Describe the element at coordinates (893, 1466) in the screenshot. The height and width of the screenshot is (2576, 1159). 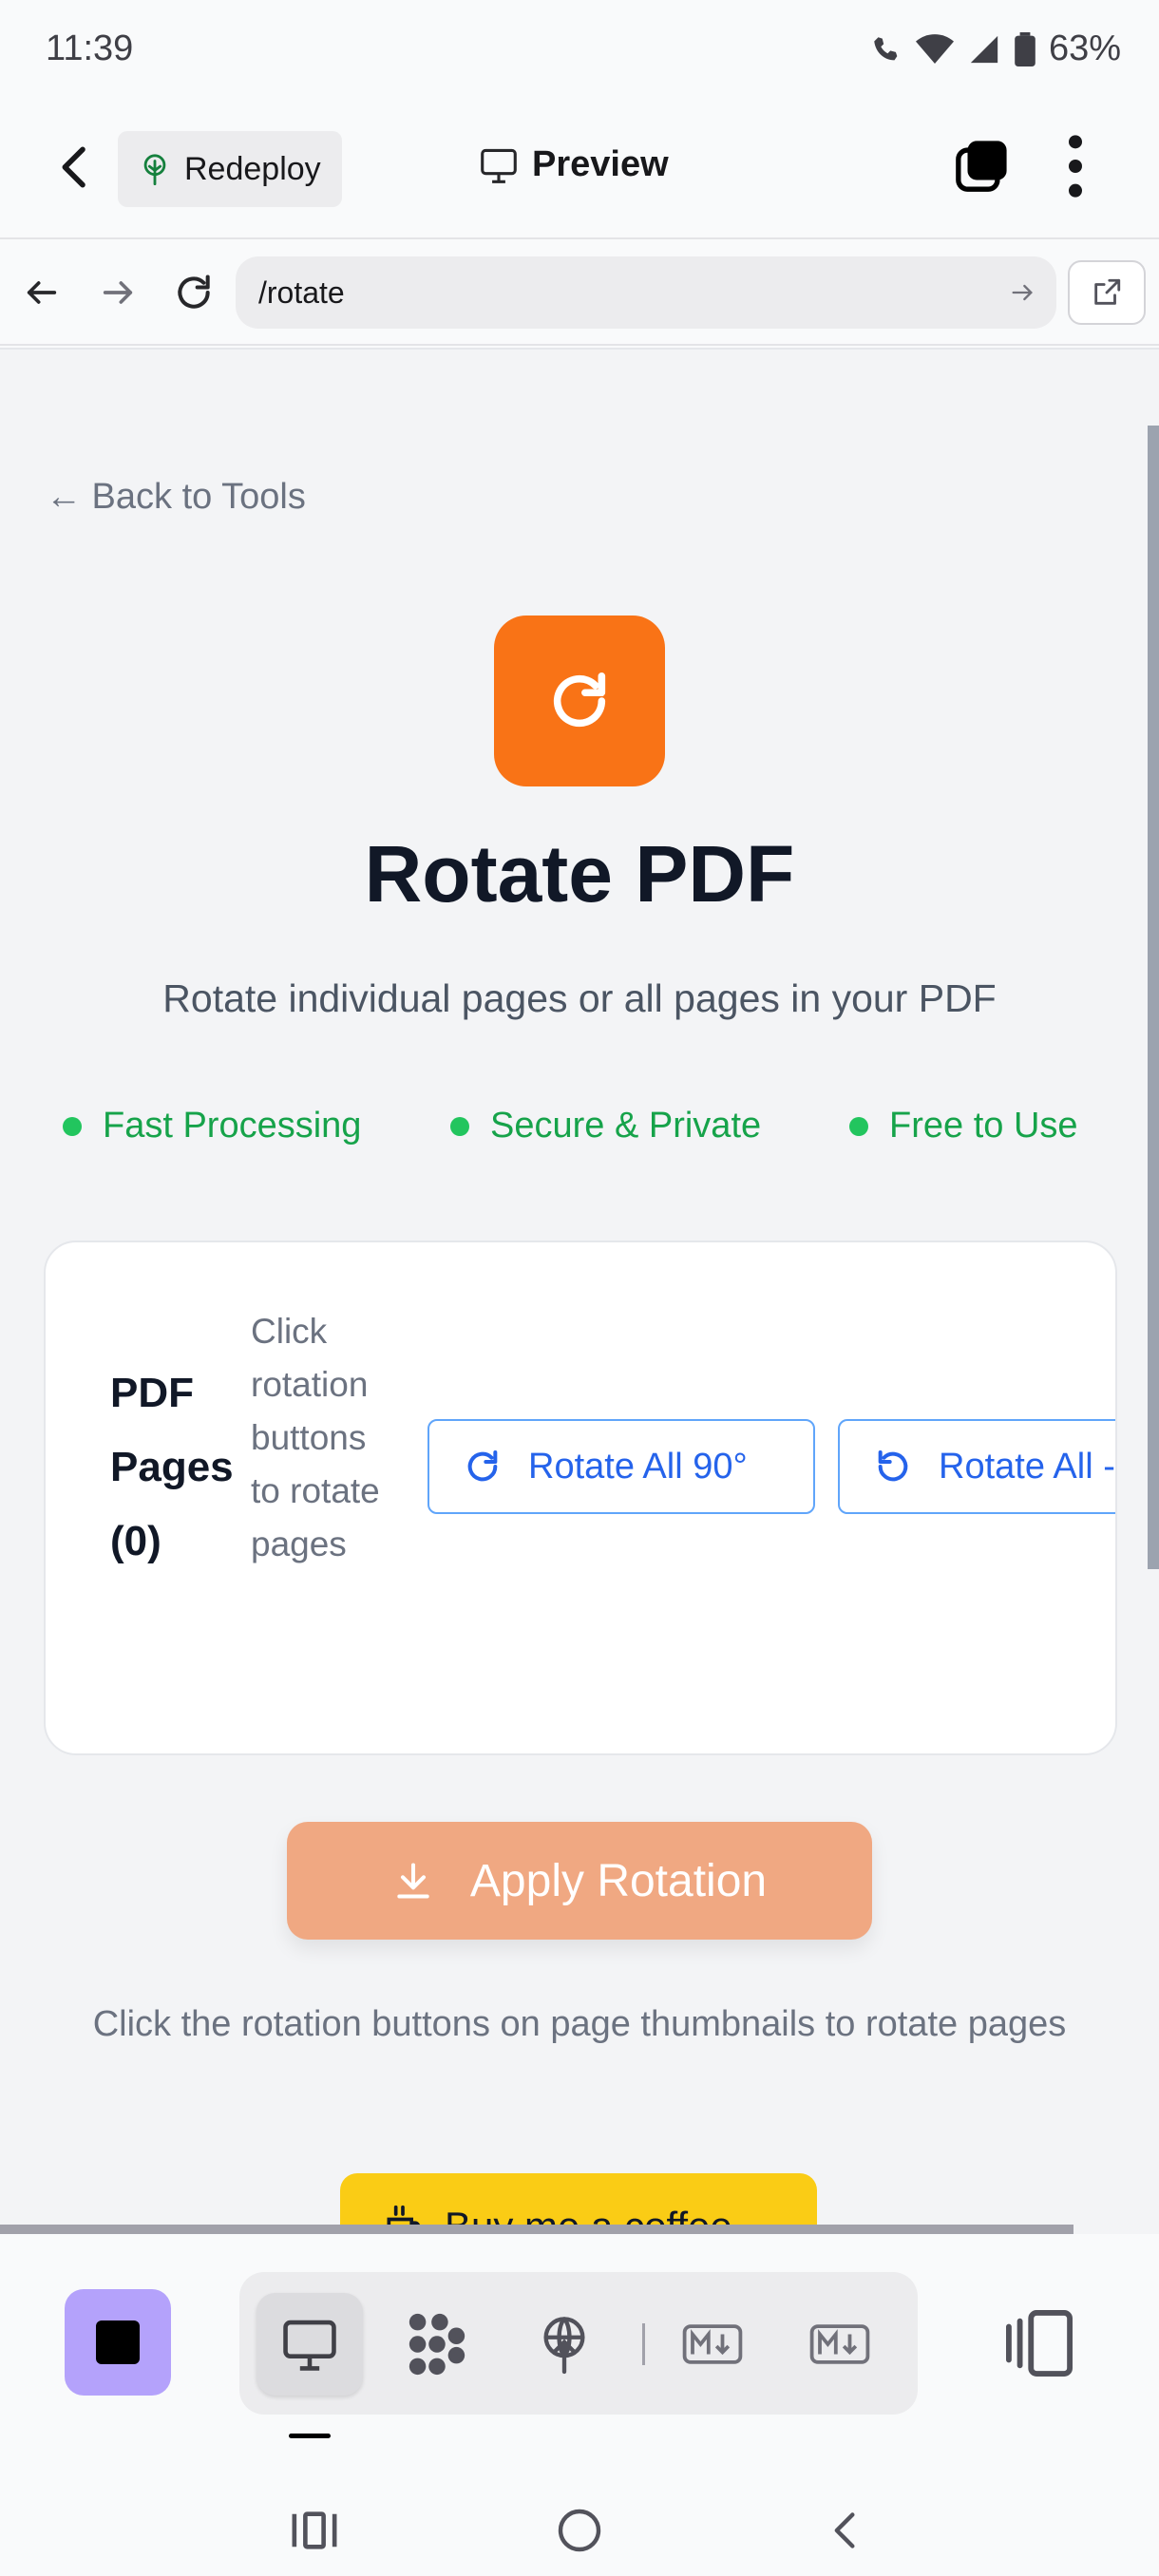
I see `rotate-ccw-icon` at that location.